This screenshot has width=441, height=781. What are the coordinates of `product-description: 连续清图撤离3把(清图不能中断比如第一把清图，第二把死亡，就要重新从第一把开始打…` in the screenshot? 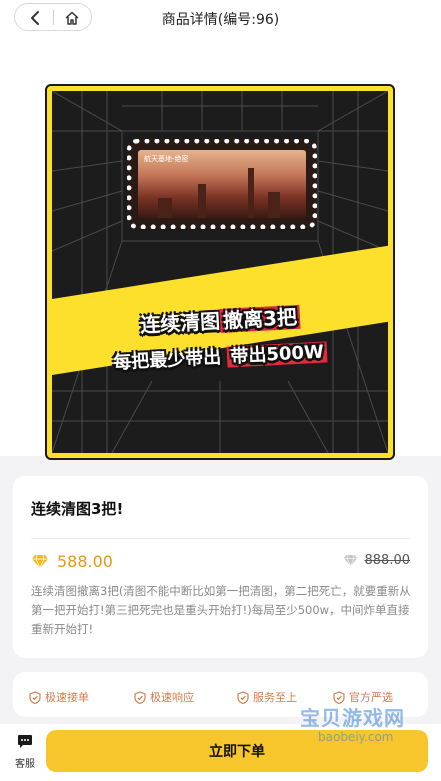 It's located at (221, 610).